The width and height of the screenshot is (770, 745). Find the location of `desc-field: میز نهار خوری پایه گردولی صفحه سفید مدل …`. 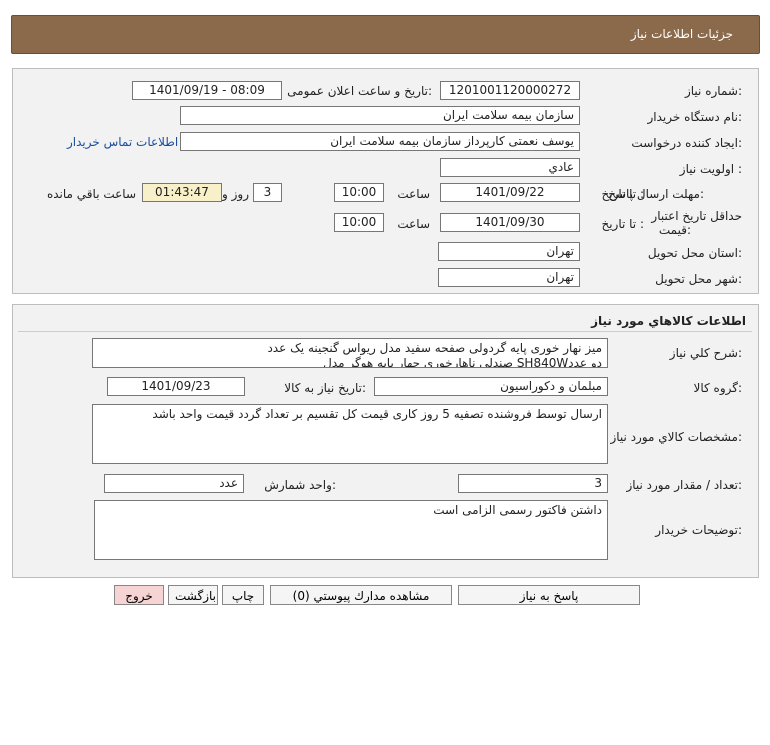

desc-field: میز نهار خوری پایه گردولی صفحه سفید مدل … is located at coordinates (350, 353).